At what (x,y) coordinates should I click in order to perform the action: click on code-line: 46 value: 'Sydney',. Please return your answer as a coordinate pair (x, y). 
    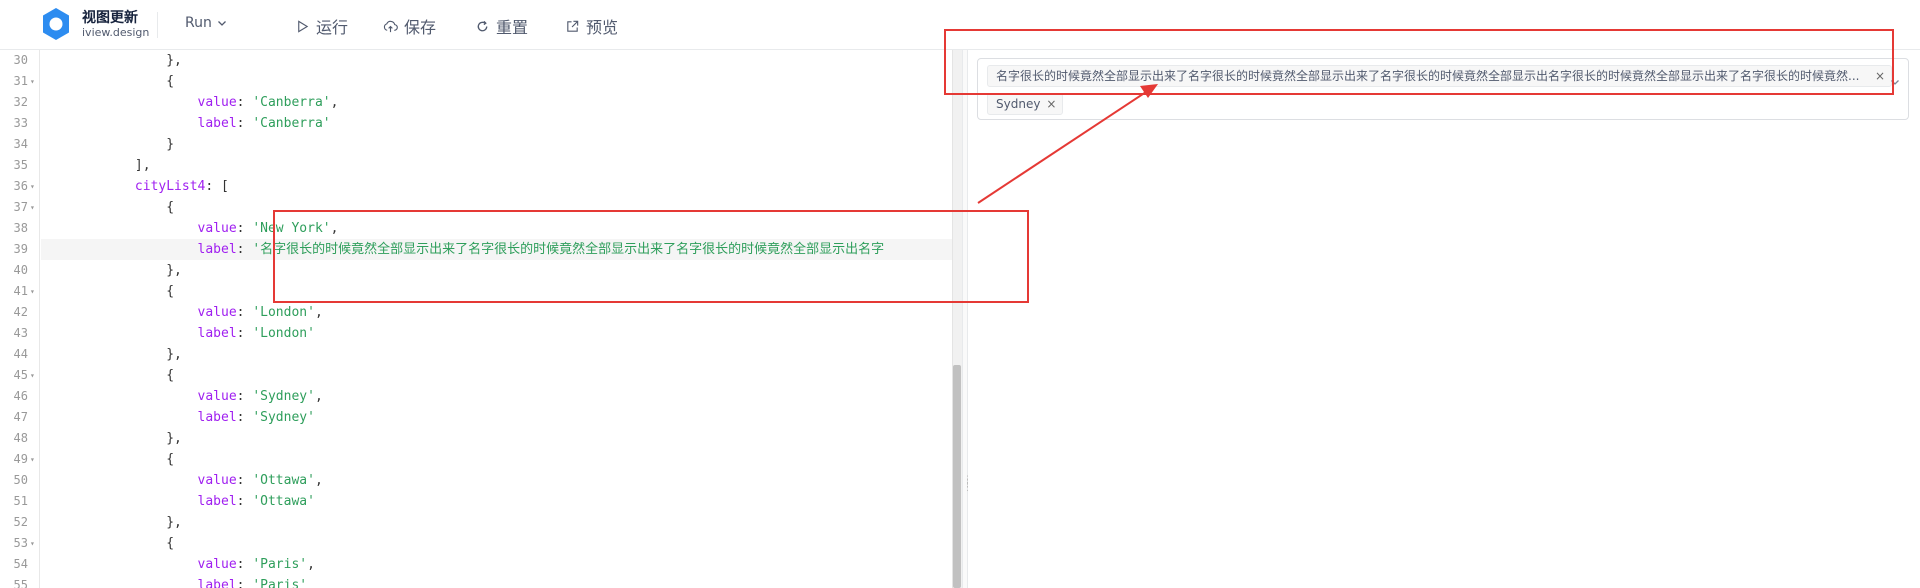
    Looking at the image, I should click on (476, 396).